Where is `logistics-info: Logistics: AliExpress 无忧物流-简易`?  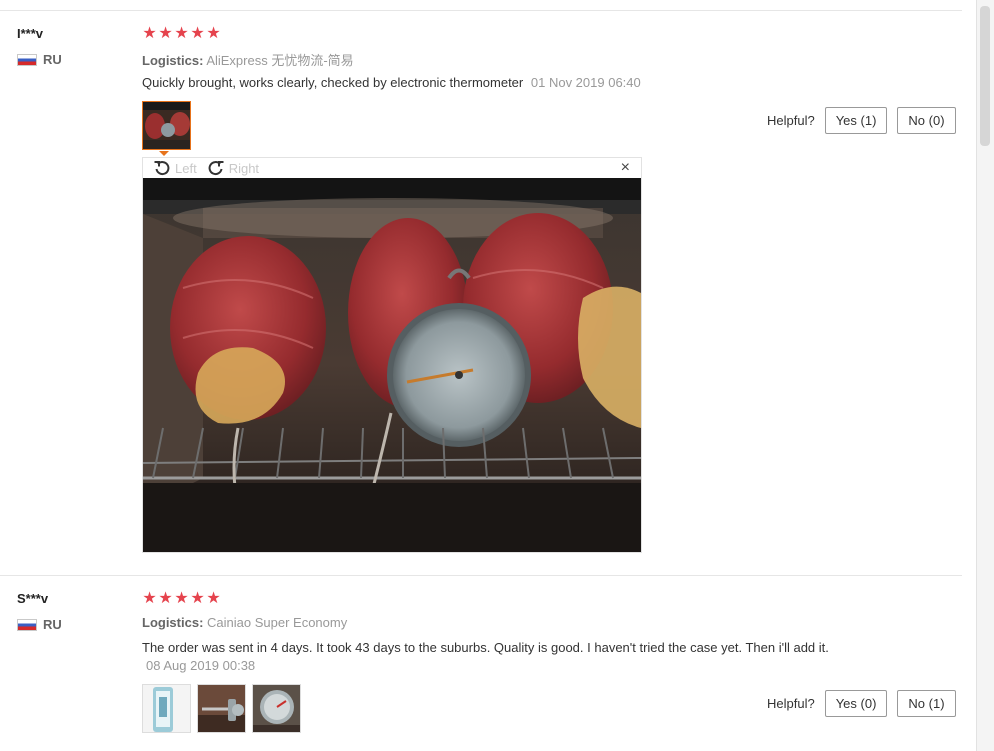 logistics-info: Logistics: AliExpress 无忧物流-简易 is located at coordinates (248, 59).